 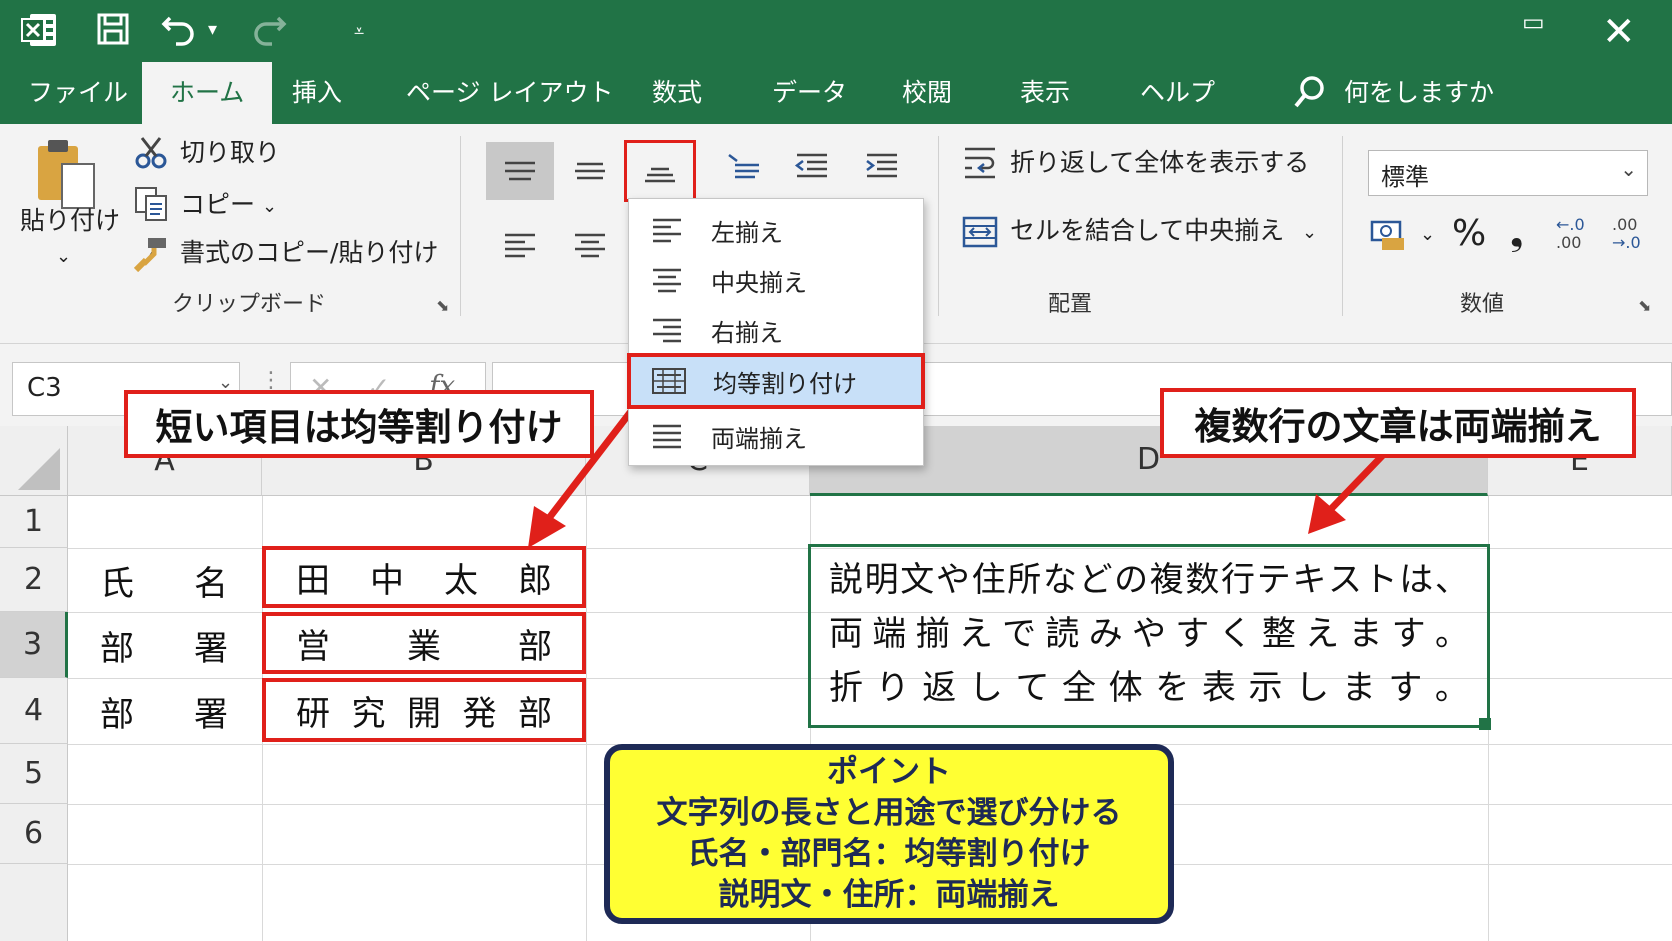 What do you see at coordinates (547, 527) in the screenshot?
I see `arrow-head-b` at bounding box center [547, 527].